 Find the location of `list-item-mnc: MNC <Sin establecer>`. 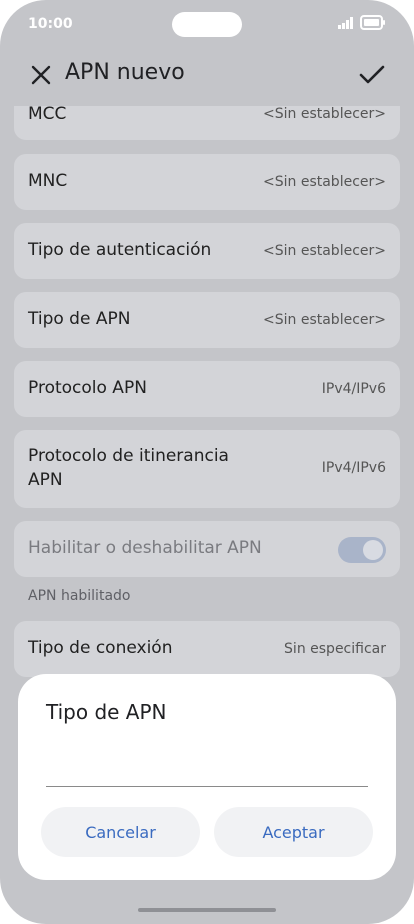

list-item-mnc: MNC <Sin establecer> is located at coordinates (207, 182).